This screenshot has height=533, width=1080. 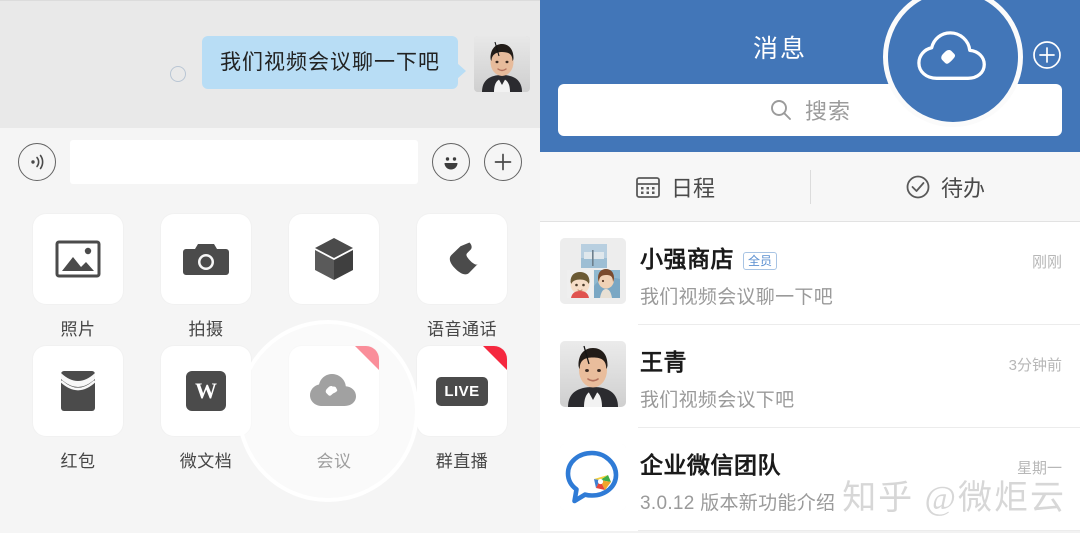 I want to click on red-packet-icon, so click(x=78, y=391).